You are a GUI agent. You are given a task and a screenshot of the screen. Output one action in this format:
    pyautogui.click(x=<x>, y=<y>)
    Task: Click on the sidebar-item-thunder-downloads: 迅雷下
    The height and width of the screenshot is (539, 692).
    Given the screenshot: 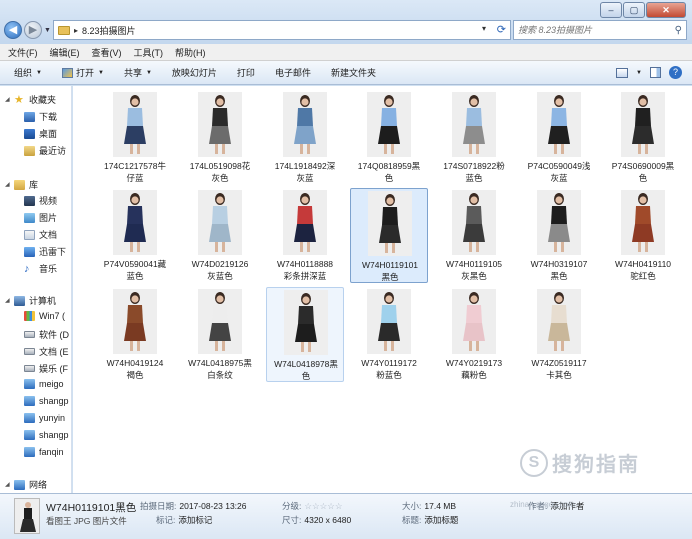 What is the action you would take?
    pyautogui.click(x=45, y=251)
    